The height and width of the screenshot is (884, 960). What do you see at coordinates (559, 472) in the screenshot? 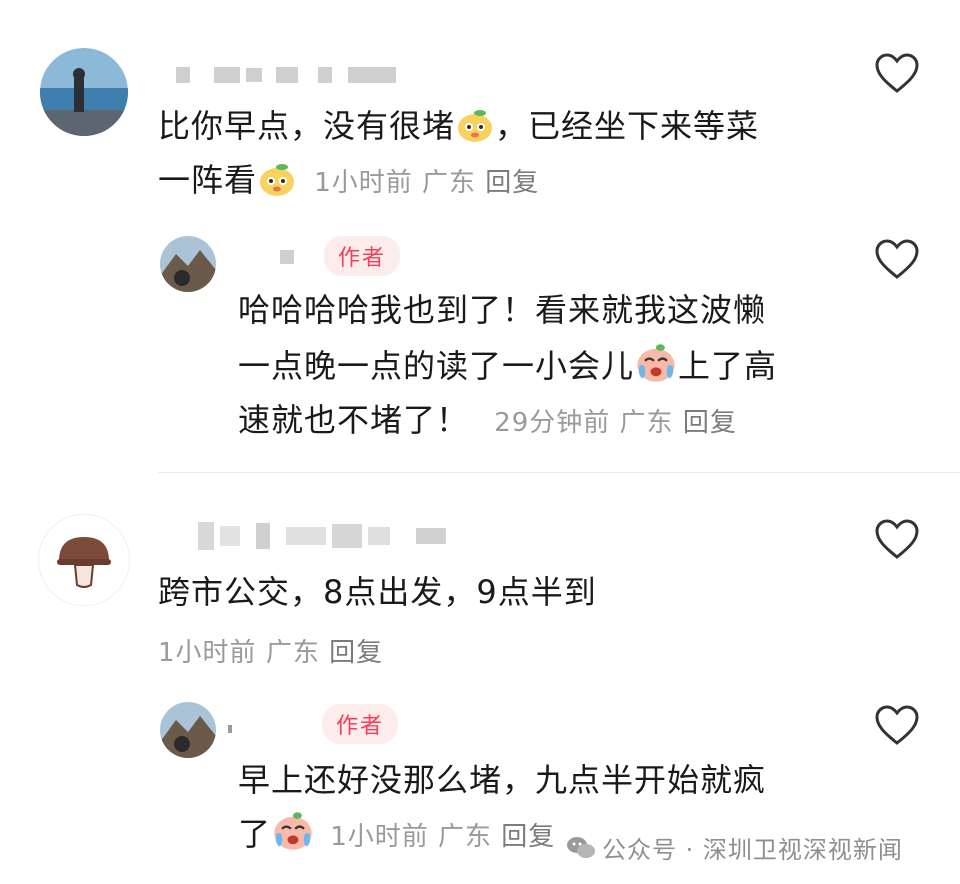
I see `comment-divider` at bounding box center [559, 472].